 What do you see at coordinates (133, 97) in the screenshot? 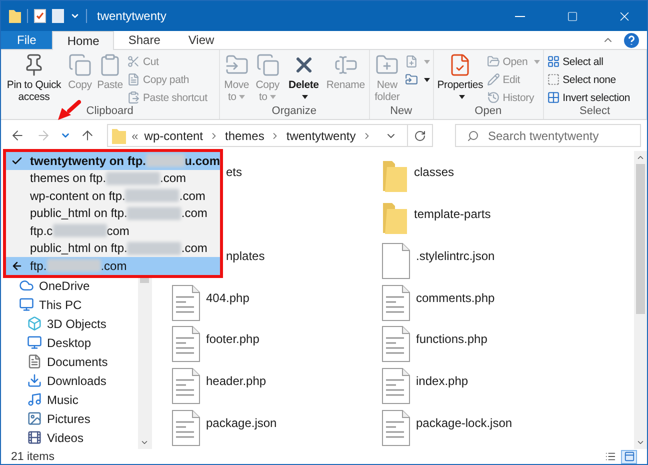
I see `paste-icon` at bounding box center [133, 97].